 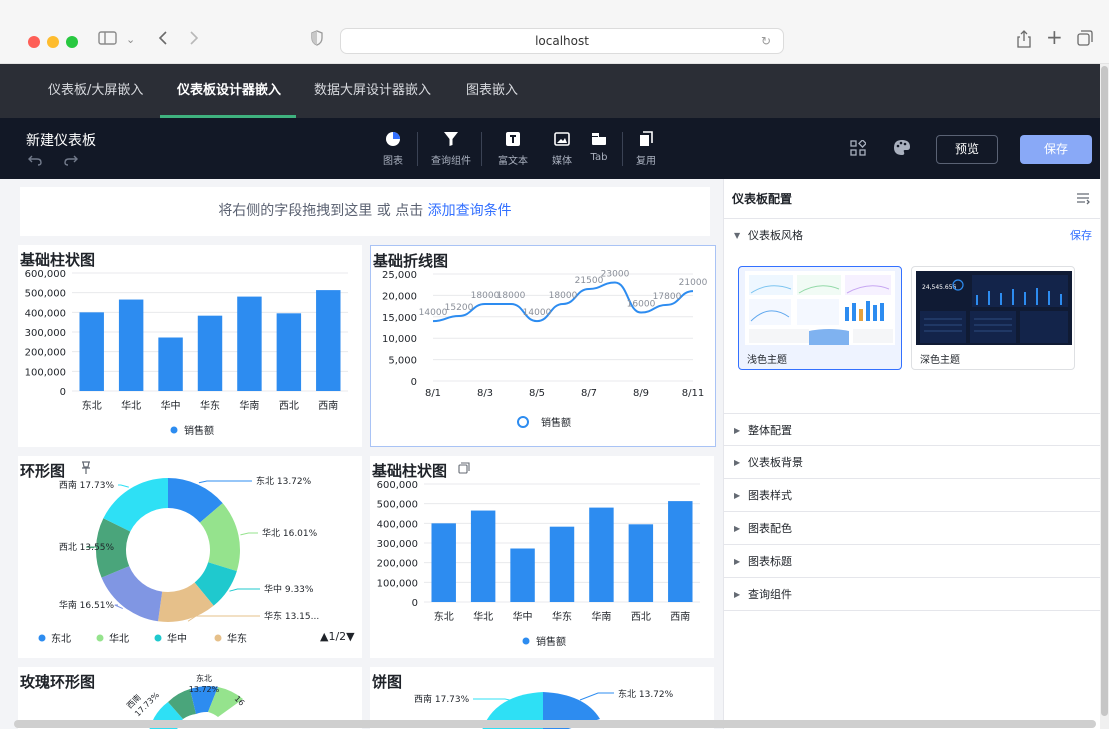 What do you see at coordinates (912, 462) in the screenshot?
I see `section-dashboard-background: ▶ 仪表板背景` at bounding box center [912, 462].